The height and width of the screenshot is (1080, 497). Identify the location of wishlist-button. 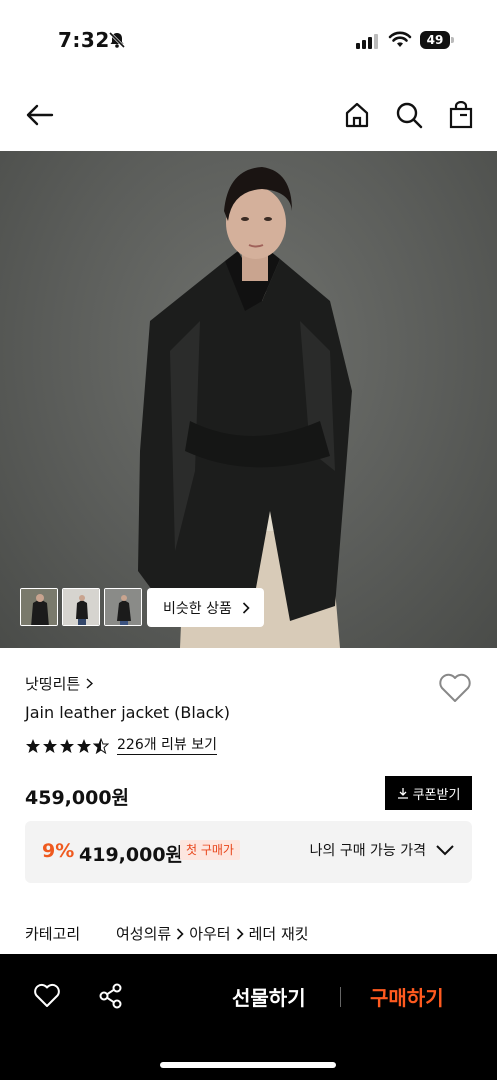
(455, 688).